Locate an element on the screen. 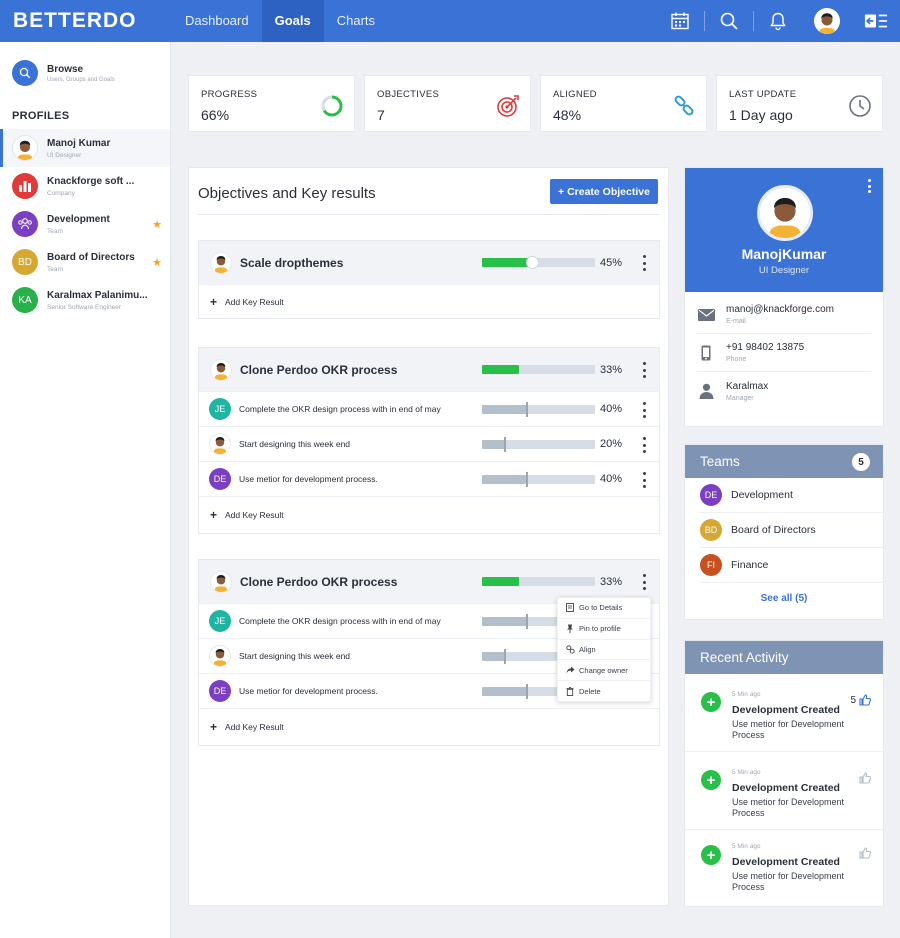  menu-item-go-to-details: Go to Details is located at coordinates (604, 608).